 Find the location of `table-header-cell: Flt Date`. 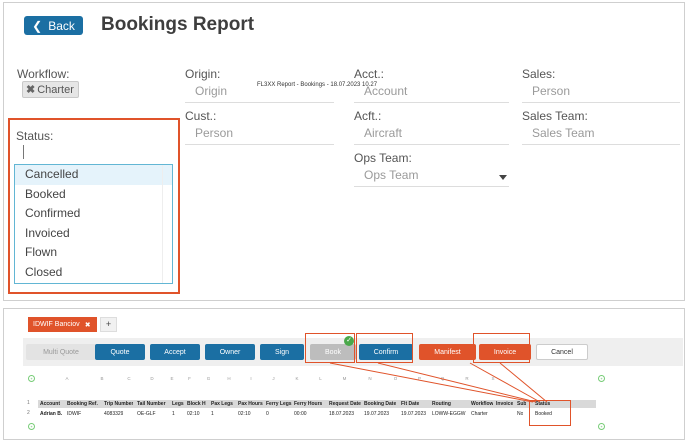

table-header-cell: Flt Date is located at coordinates (410, 404).